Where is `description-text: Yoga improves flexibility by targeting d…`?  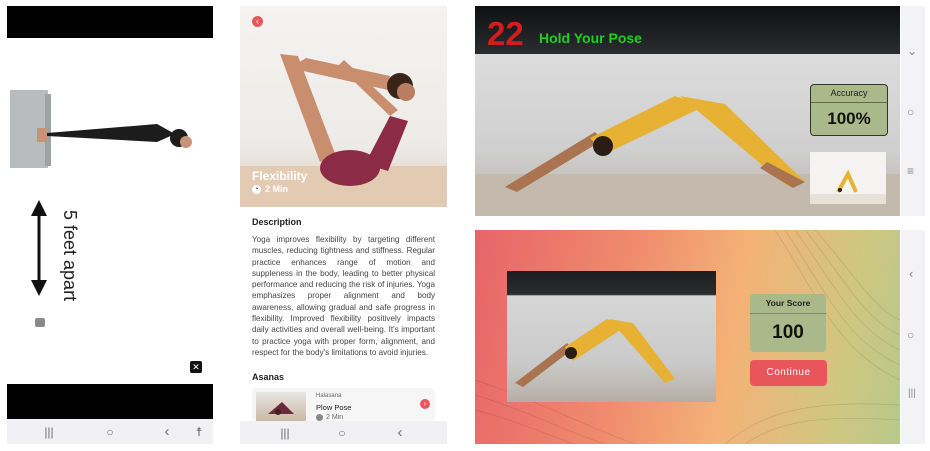 description-text: Yoga improves flexibility by targeting d… is located at coordinates (343, 296).